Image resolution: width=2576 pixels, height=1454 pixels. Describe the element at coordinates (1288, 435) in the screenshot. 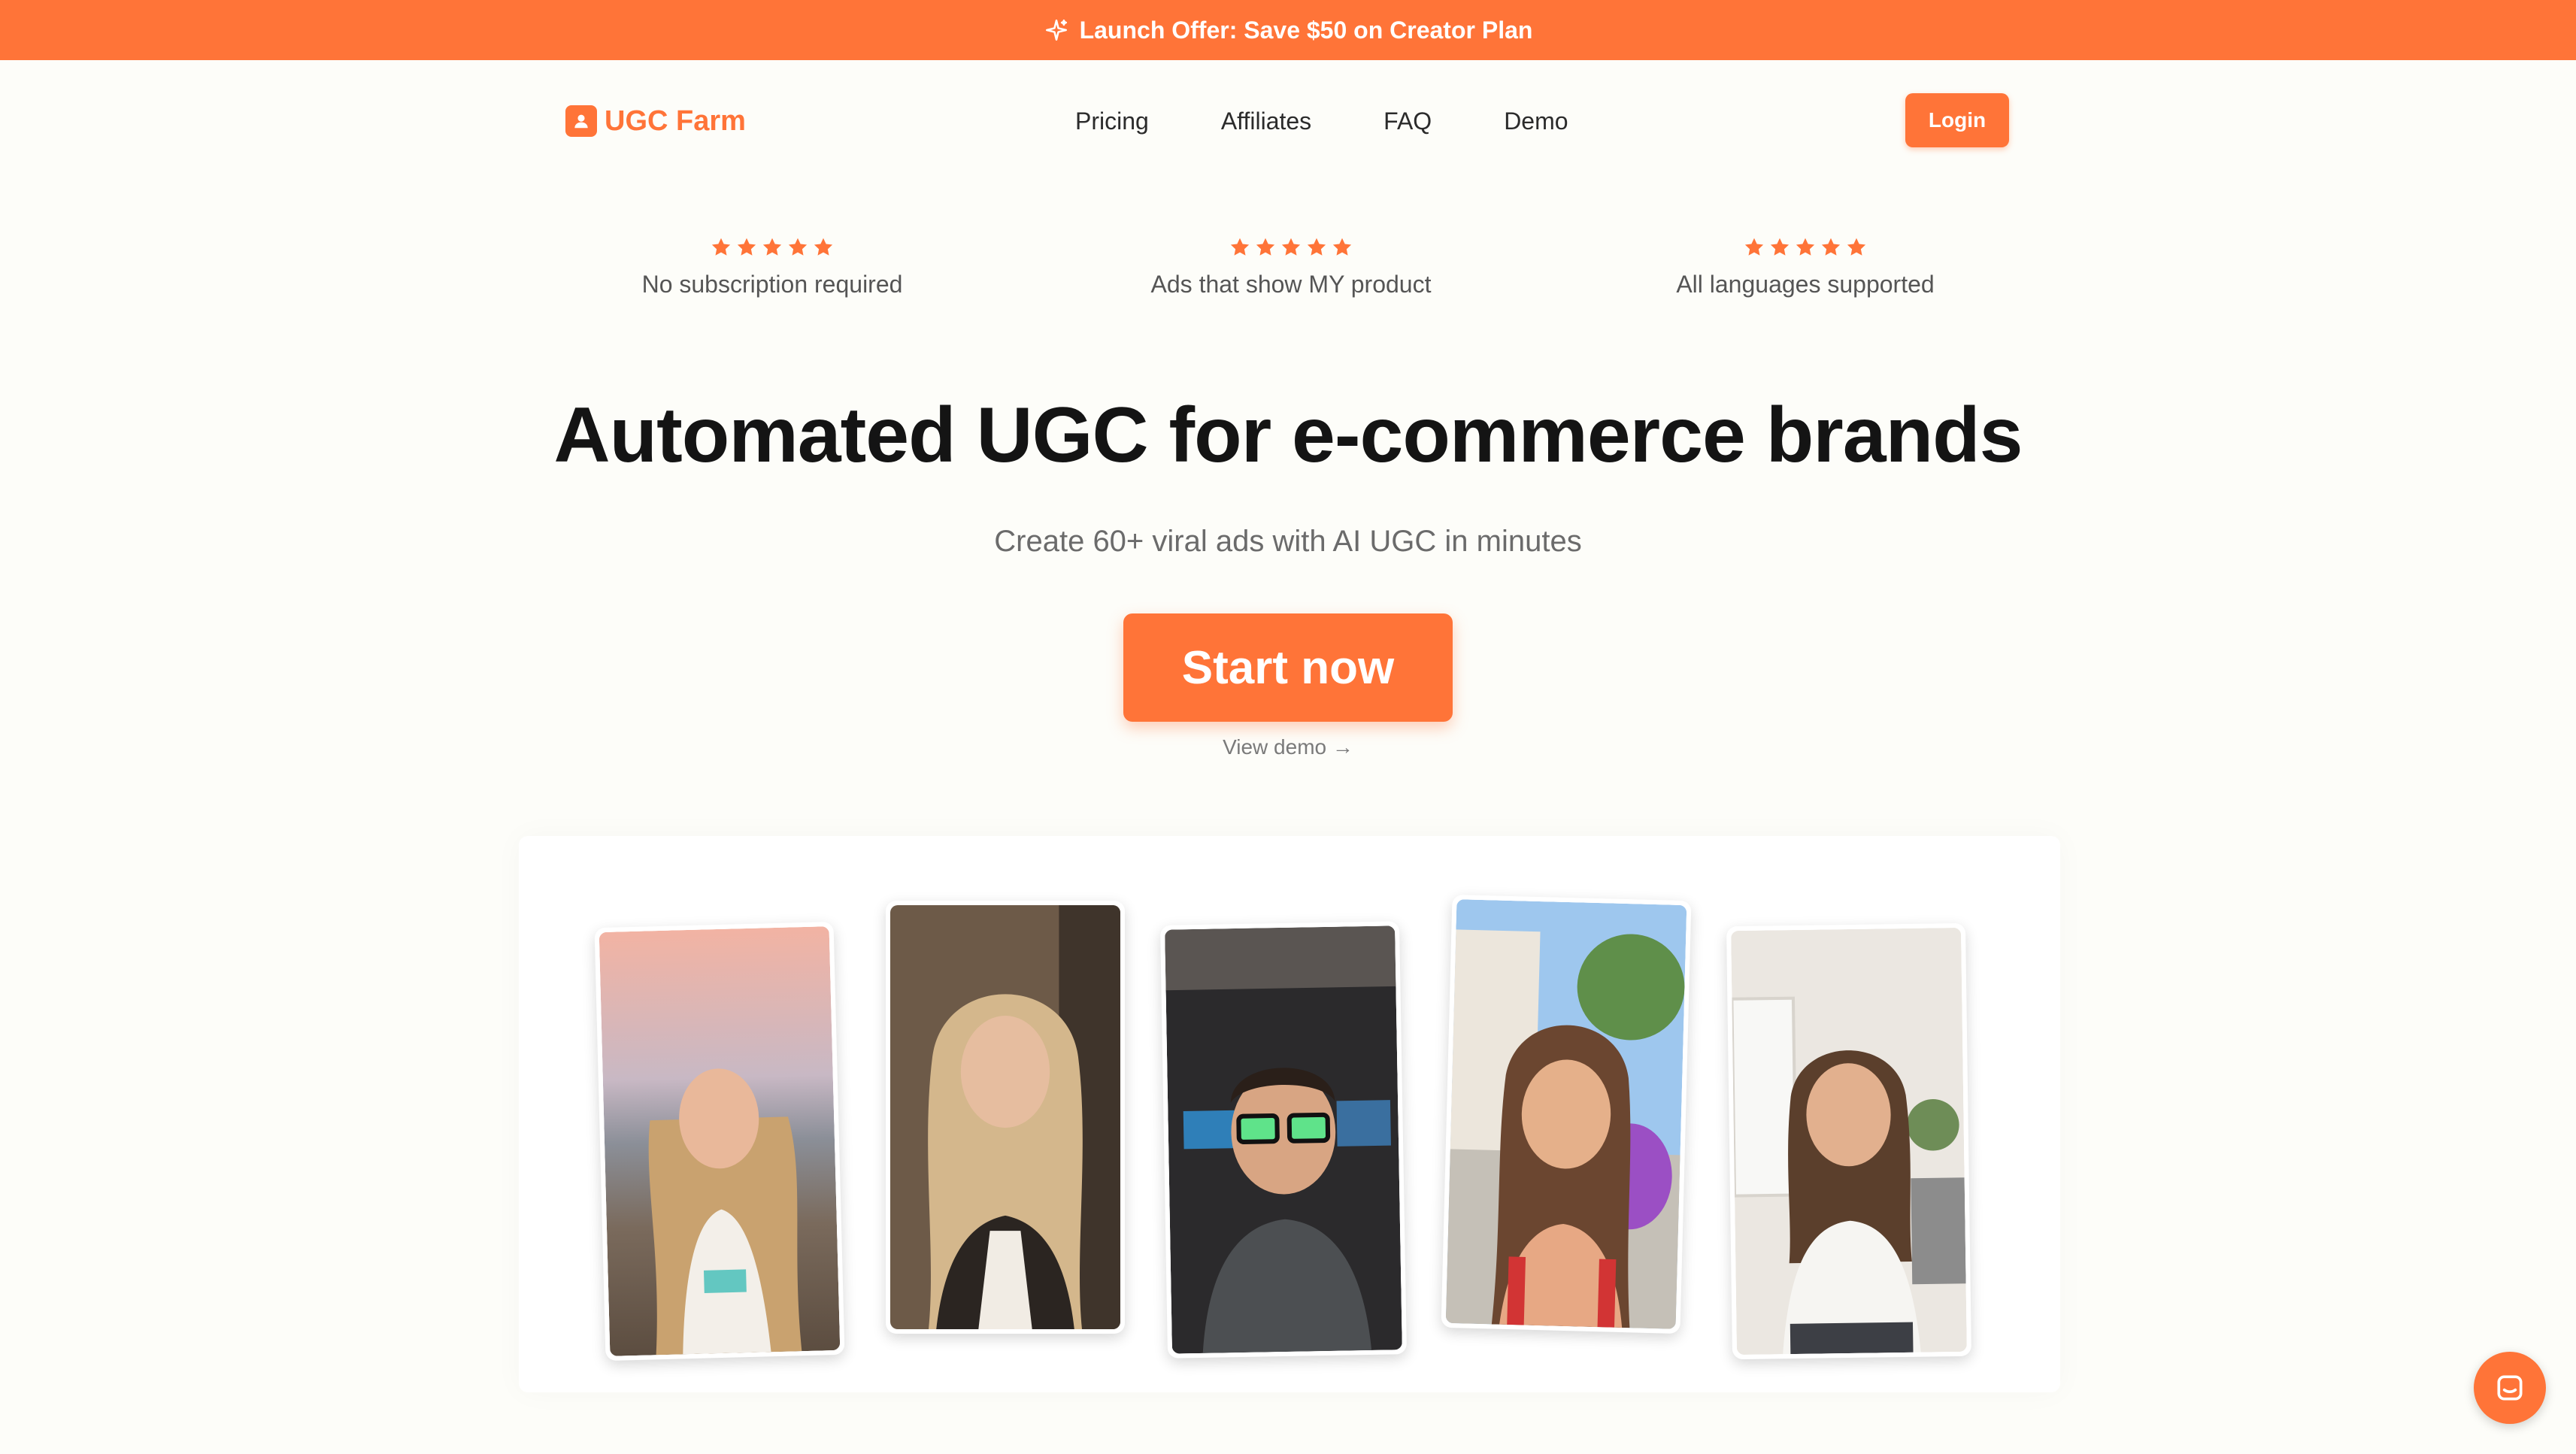

I see `hero-headline: Automated UGC for e-commerce brands` at that location.